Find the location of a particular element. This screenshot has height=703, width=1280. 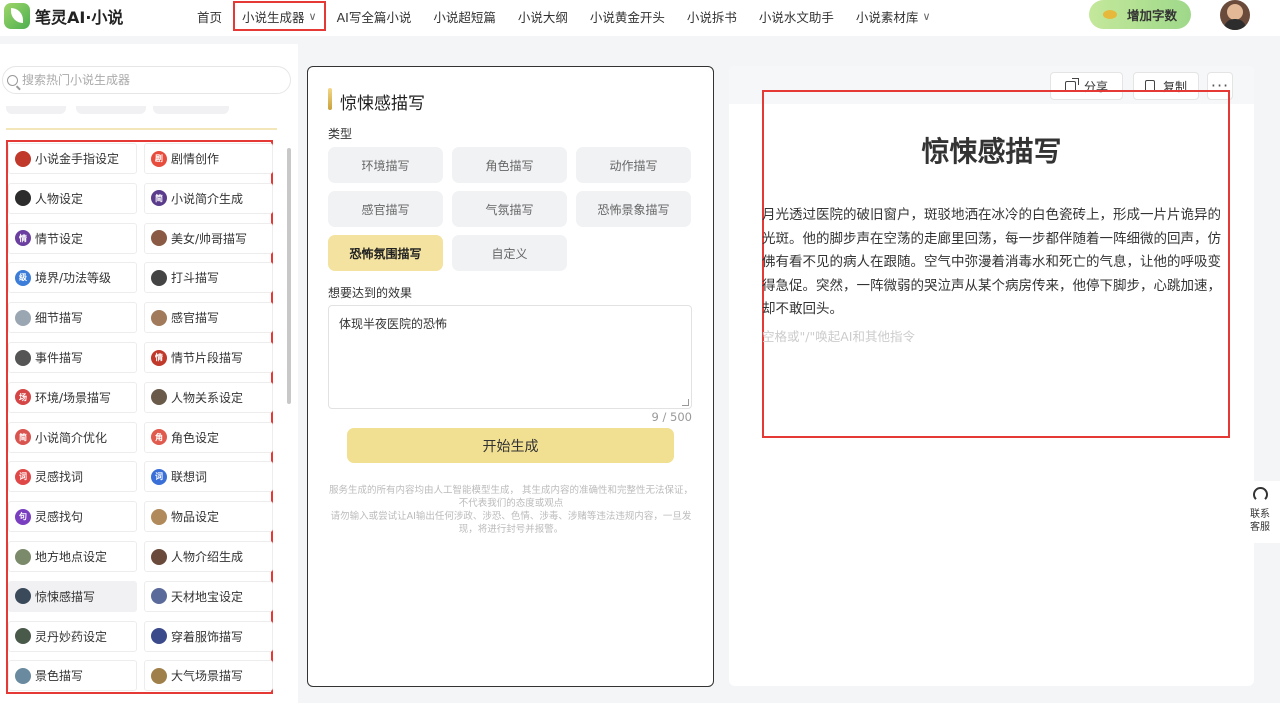

type-option: 动作描写 is located at coordinates (633, 165).